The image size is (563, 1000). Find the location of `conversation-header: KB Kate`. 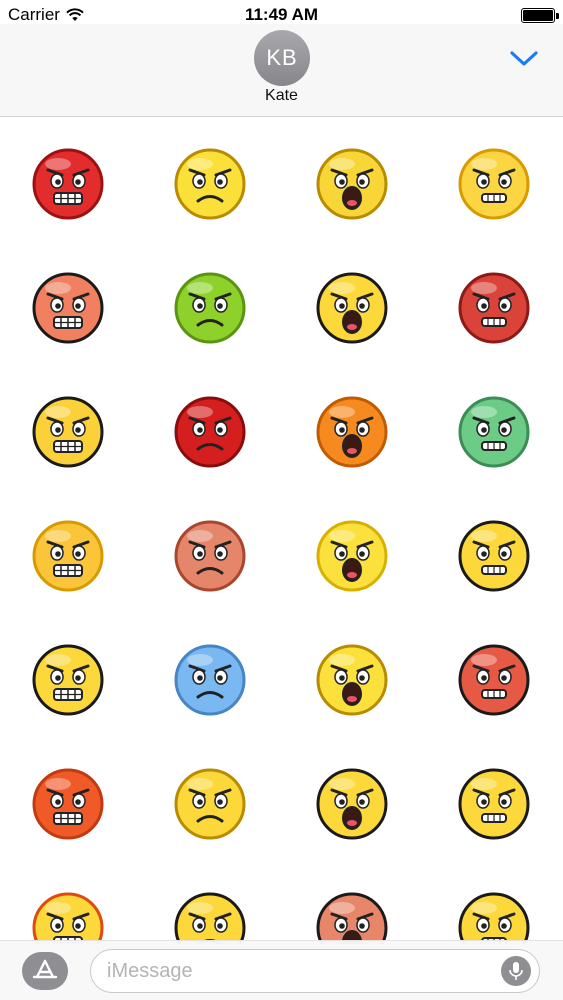

conversation-header: KB Kate is located at coordinates (281, 70).